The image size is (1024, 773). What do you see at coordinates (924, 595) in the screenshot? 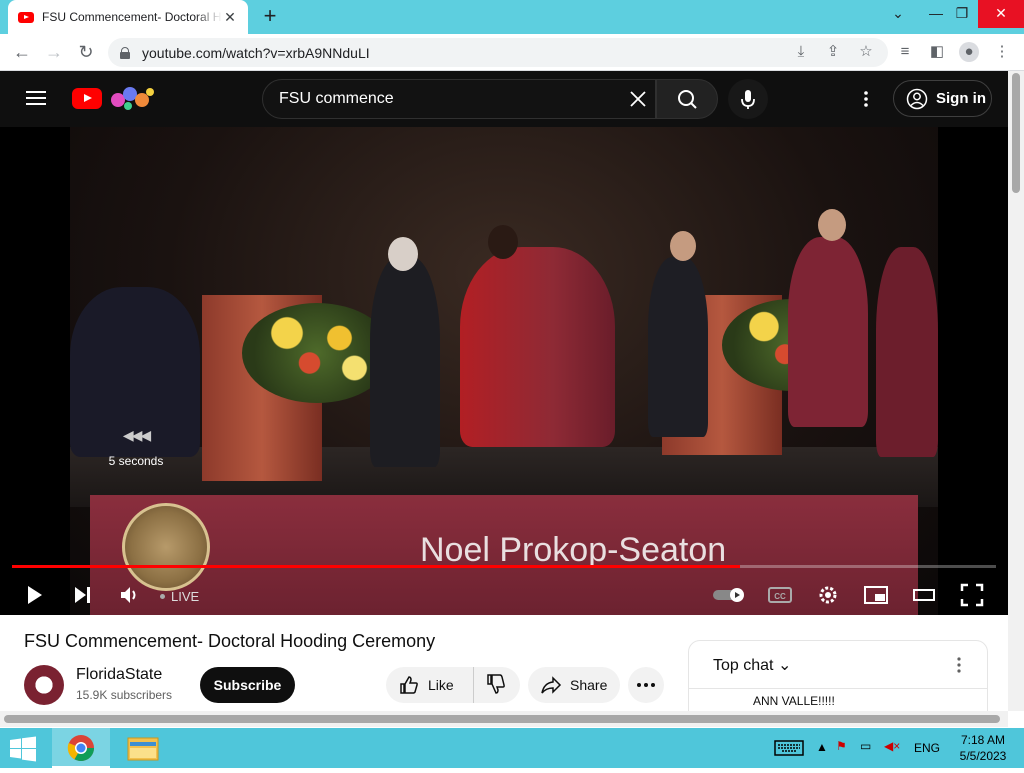
I see `theater-mode-icon` at bounding box center [924, 595].